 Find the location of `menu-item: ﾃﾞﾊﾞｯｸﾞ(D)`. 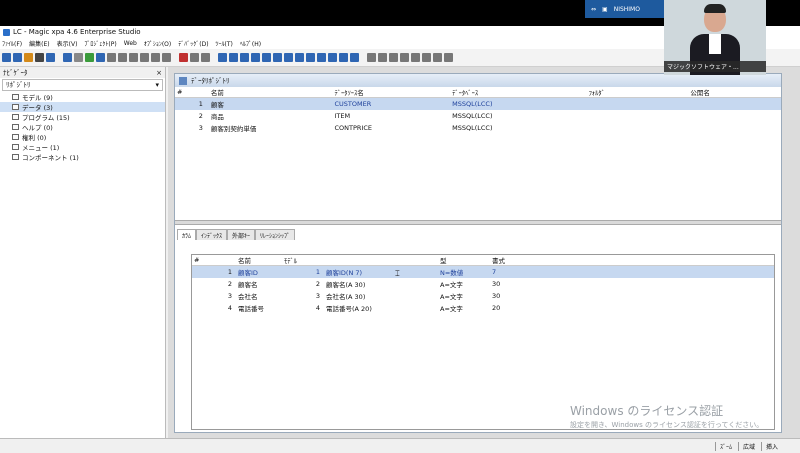

menu-item: ﾃﾞﾊﾞｯｸﾞ(D) is located at coordinates (193, 43).